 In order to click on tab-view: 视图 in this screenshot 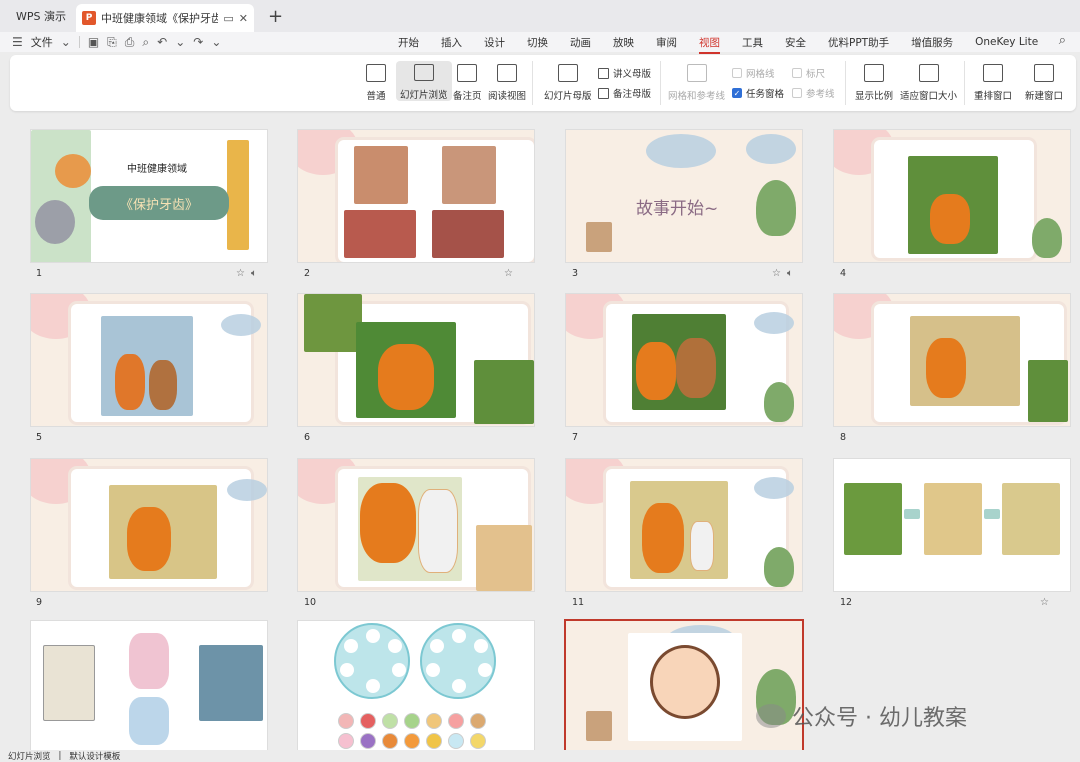, I will do `click(709, 44)`.